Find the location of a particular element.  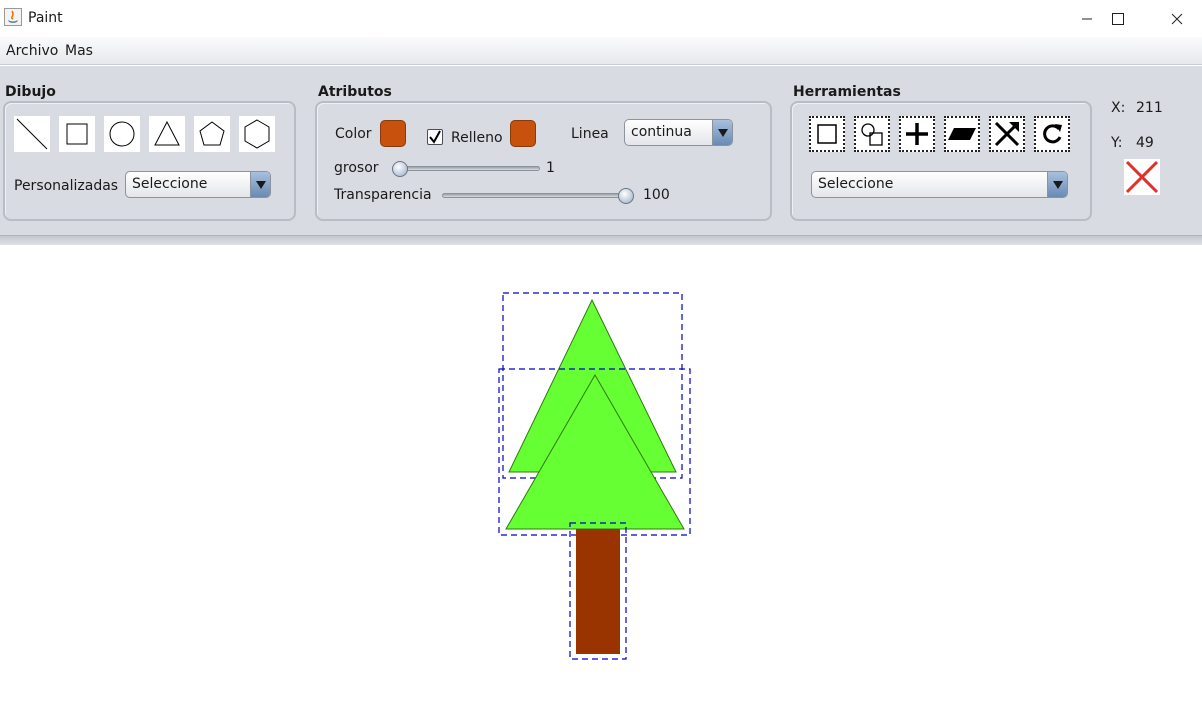

group-icon is located at coordinates (872, 134).